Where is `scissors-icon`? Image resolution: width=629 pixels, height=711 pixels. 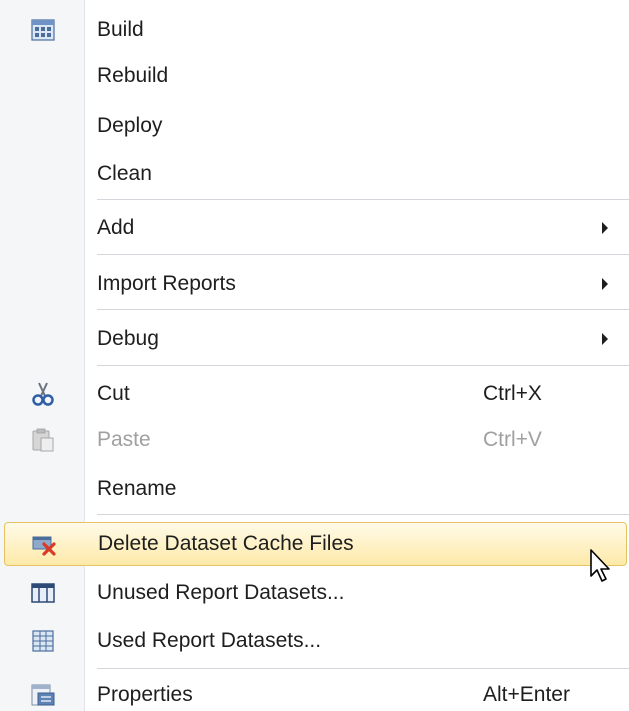 scissors-icon is located at coordinates (43, 394).